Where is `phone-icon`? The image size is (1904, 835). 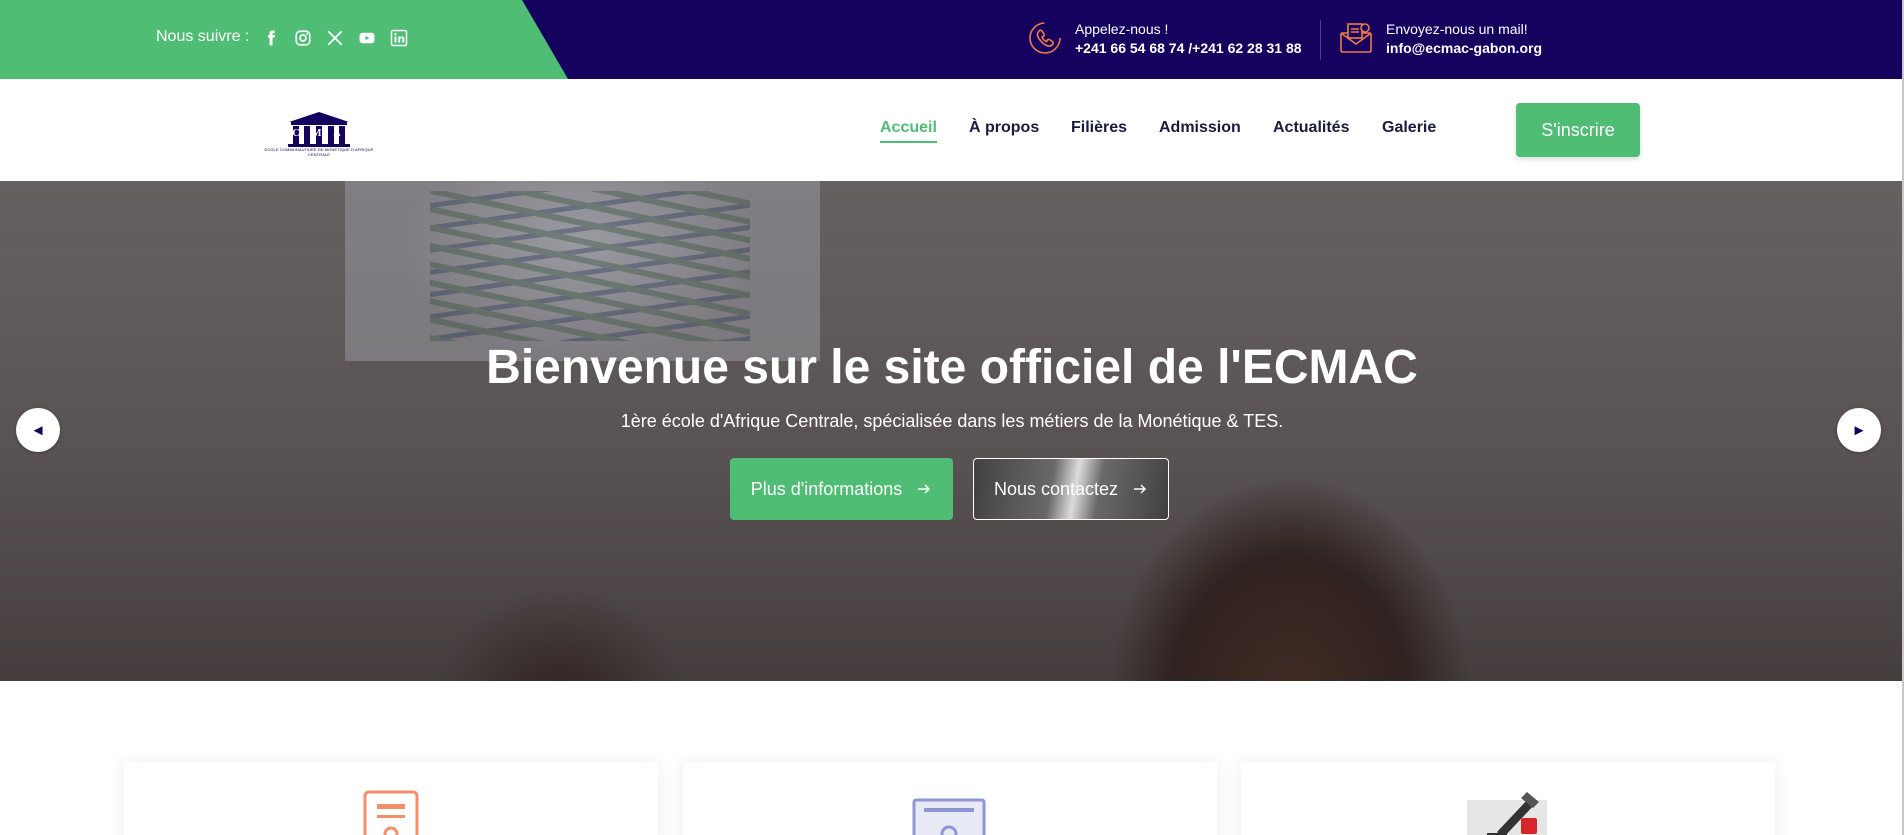
phone-icon is located at coordinates (1045, 38).